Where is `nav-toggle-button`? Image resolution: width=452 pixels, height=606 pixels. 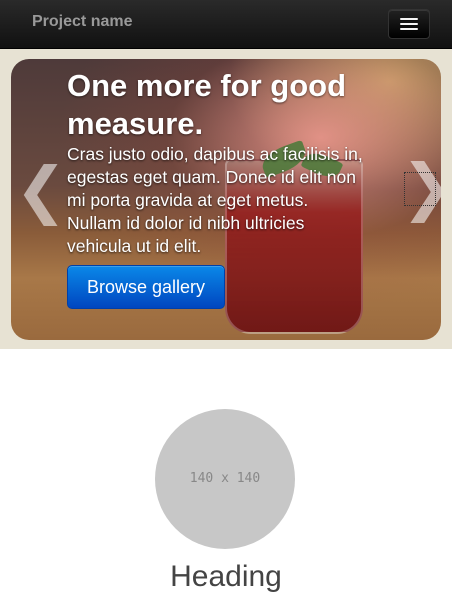 nav-toggle-button is located at coordinates (409, 24).